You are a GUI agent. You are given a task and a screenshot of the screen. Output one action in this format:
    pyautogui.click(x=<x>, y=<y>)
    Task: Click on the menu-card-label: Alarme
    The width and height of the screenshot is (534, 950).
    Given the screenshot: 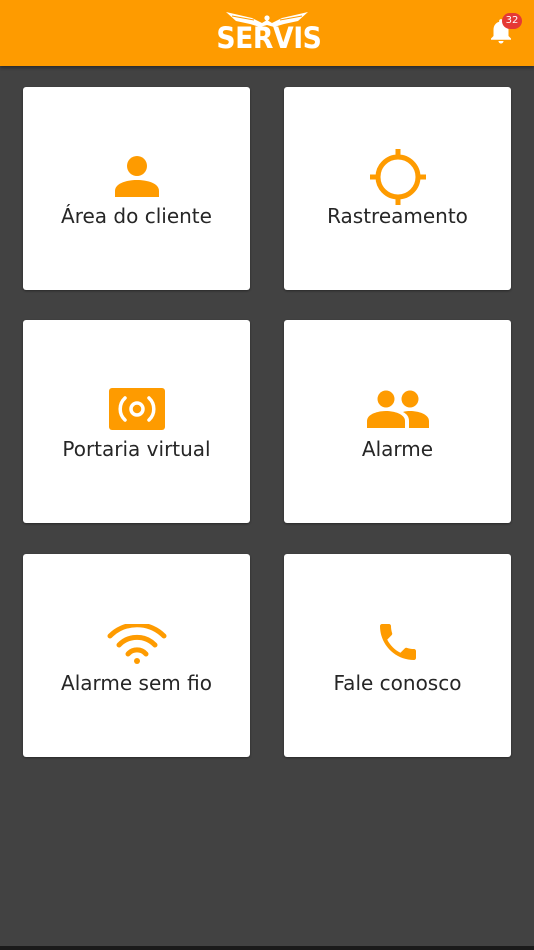 What is the action you would take?
    pyautogui.click(x=397, y=449)
    